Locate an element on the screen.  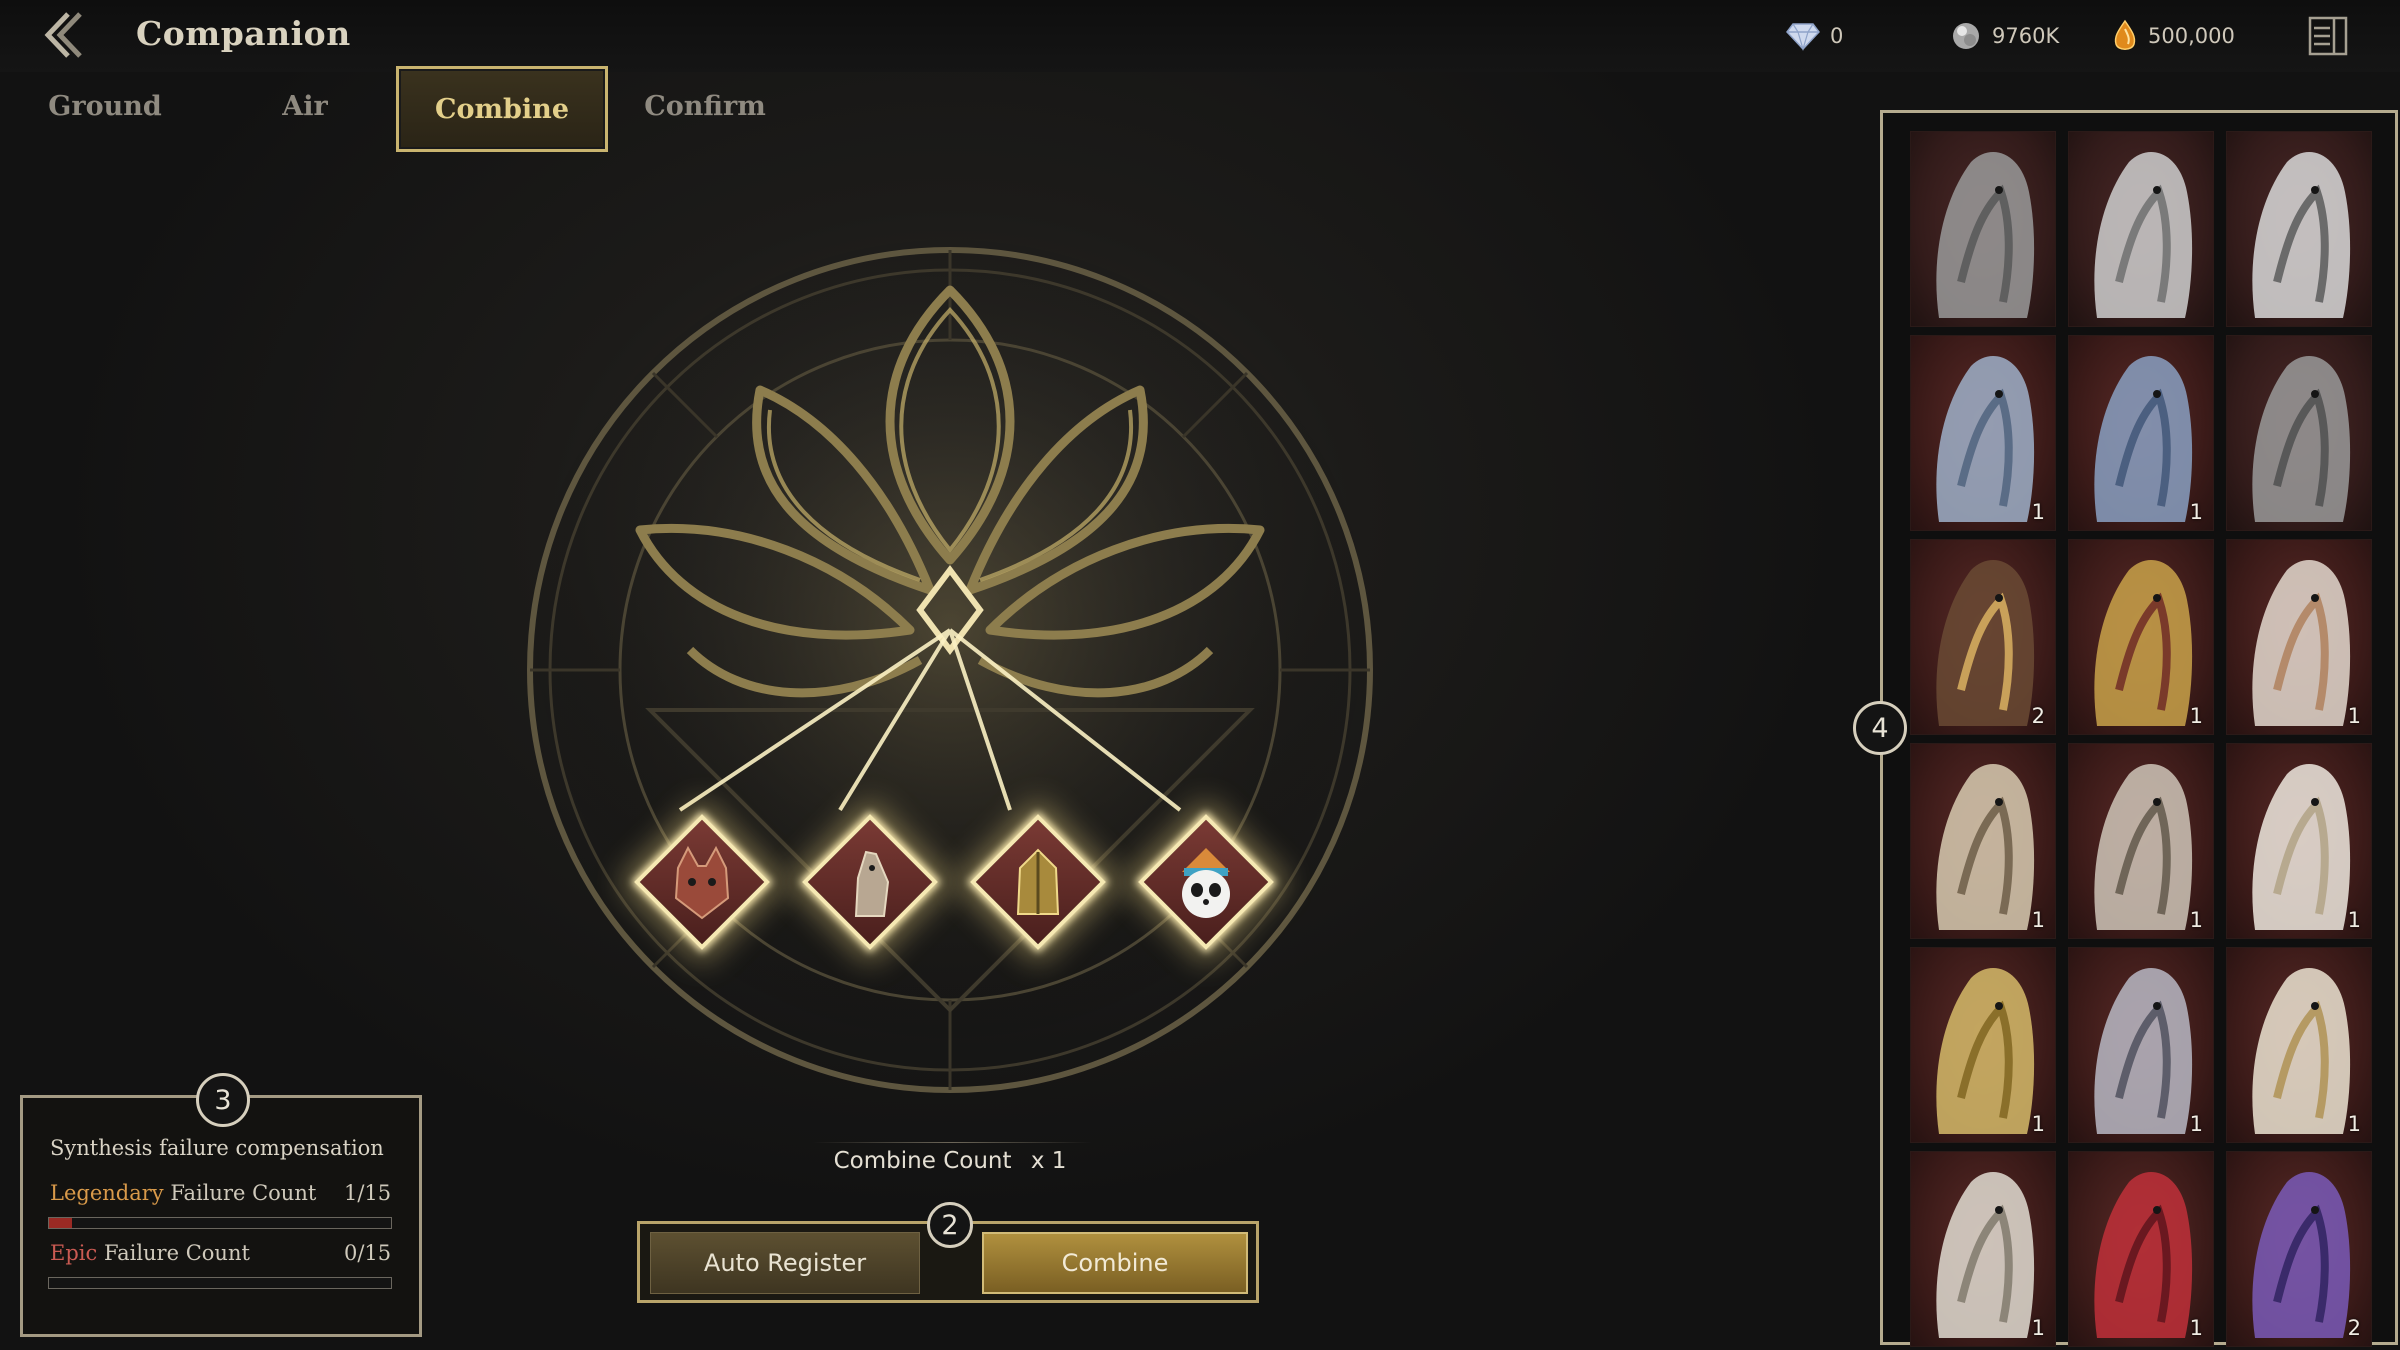
legendary-failure-bar is located at coordinates (220, 1223).